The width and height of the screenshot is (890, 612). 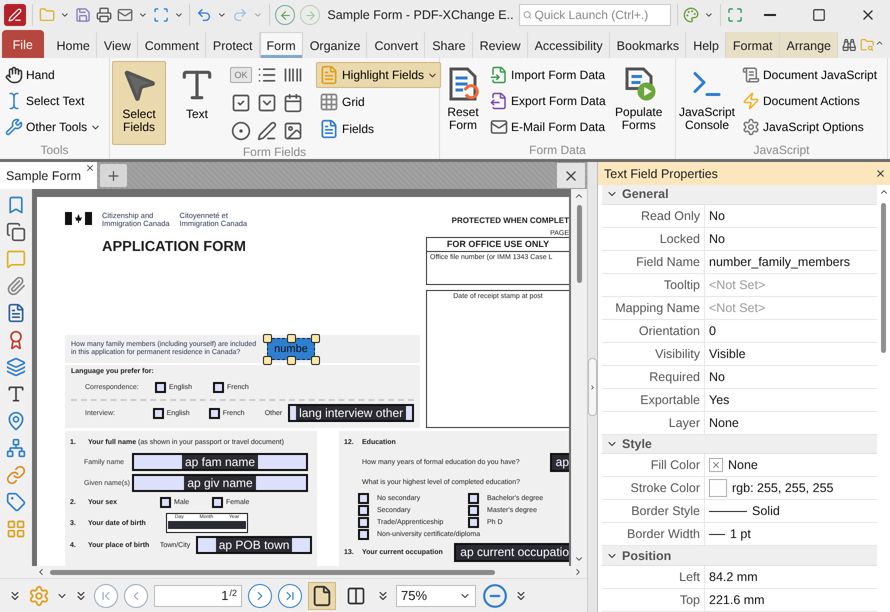 I want to click on text-field: lang interview other, so click(x=351, y=413).